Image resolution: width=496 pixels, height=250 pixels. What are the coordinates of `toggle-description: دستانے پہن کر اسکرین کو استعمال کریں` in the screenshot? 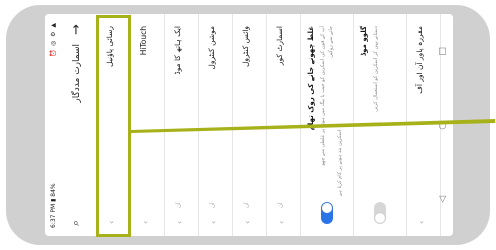 It's located at (376, 69).